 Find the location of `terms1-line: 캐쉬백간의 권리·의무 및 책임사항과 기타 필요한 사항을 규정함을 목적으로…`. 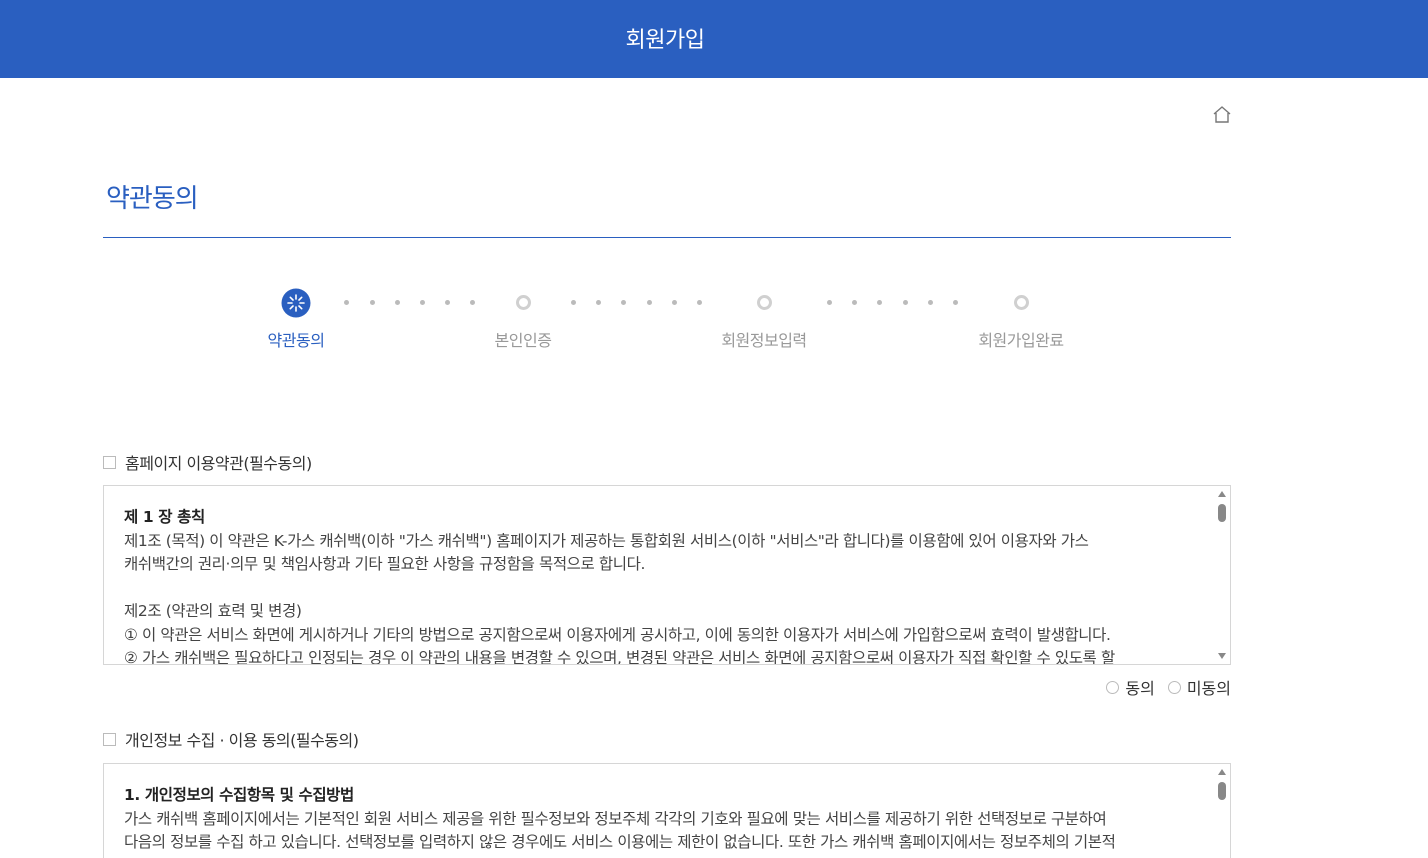

terms1-line: 캐쉬백간의 권리·의무 및 책임사항과 기타 필요한 사항을 규정함을 목적으로… is located at coordinates (385, 564).